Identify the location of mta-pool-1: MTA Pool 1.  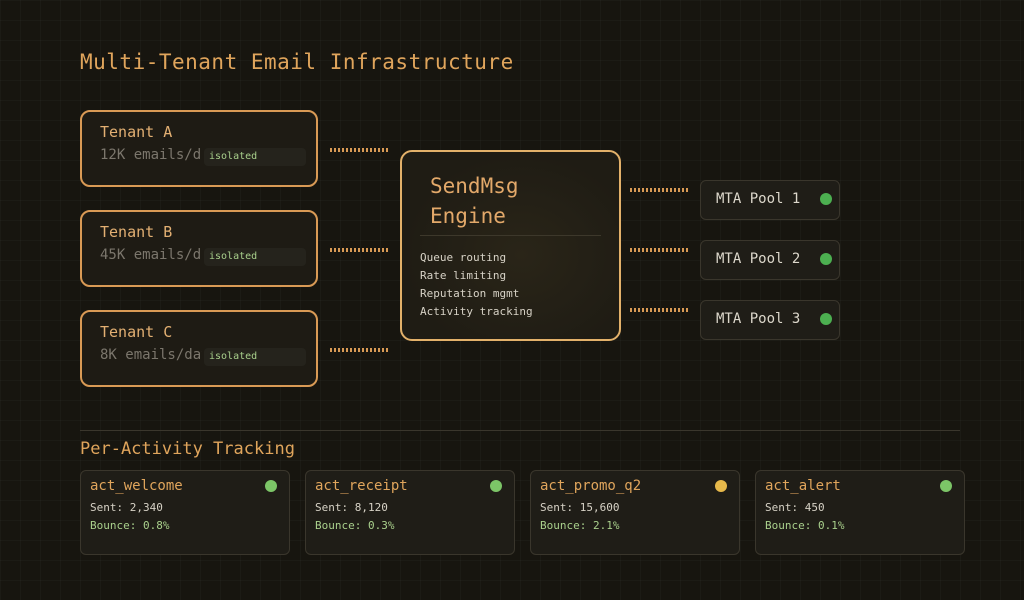
(770, 200).